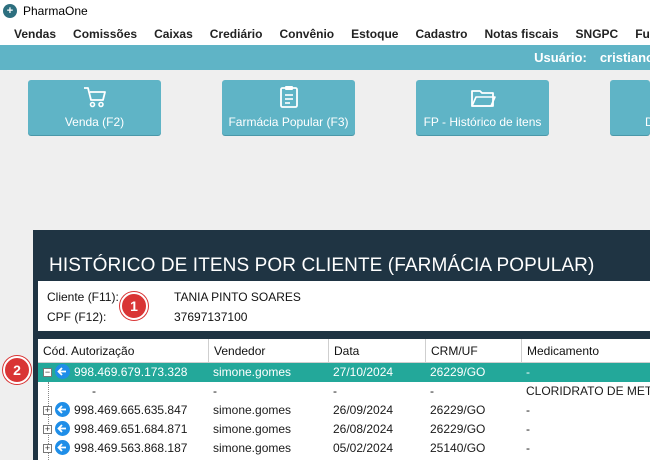 Image resolution: width=650 pixels, height=460 pixels. Describe the element at coordinates (236, 34) in the screenshot. I see `menu-crediario: Crediário` at that location.